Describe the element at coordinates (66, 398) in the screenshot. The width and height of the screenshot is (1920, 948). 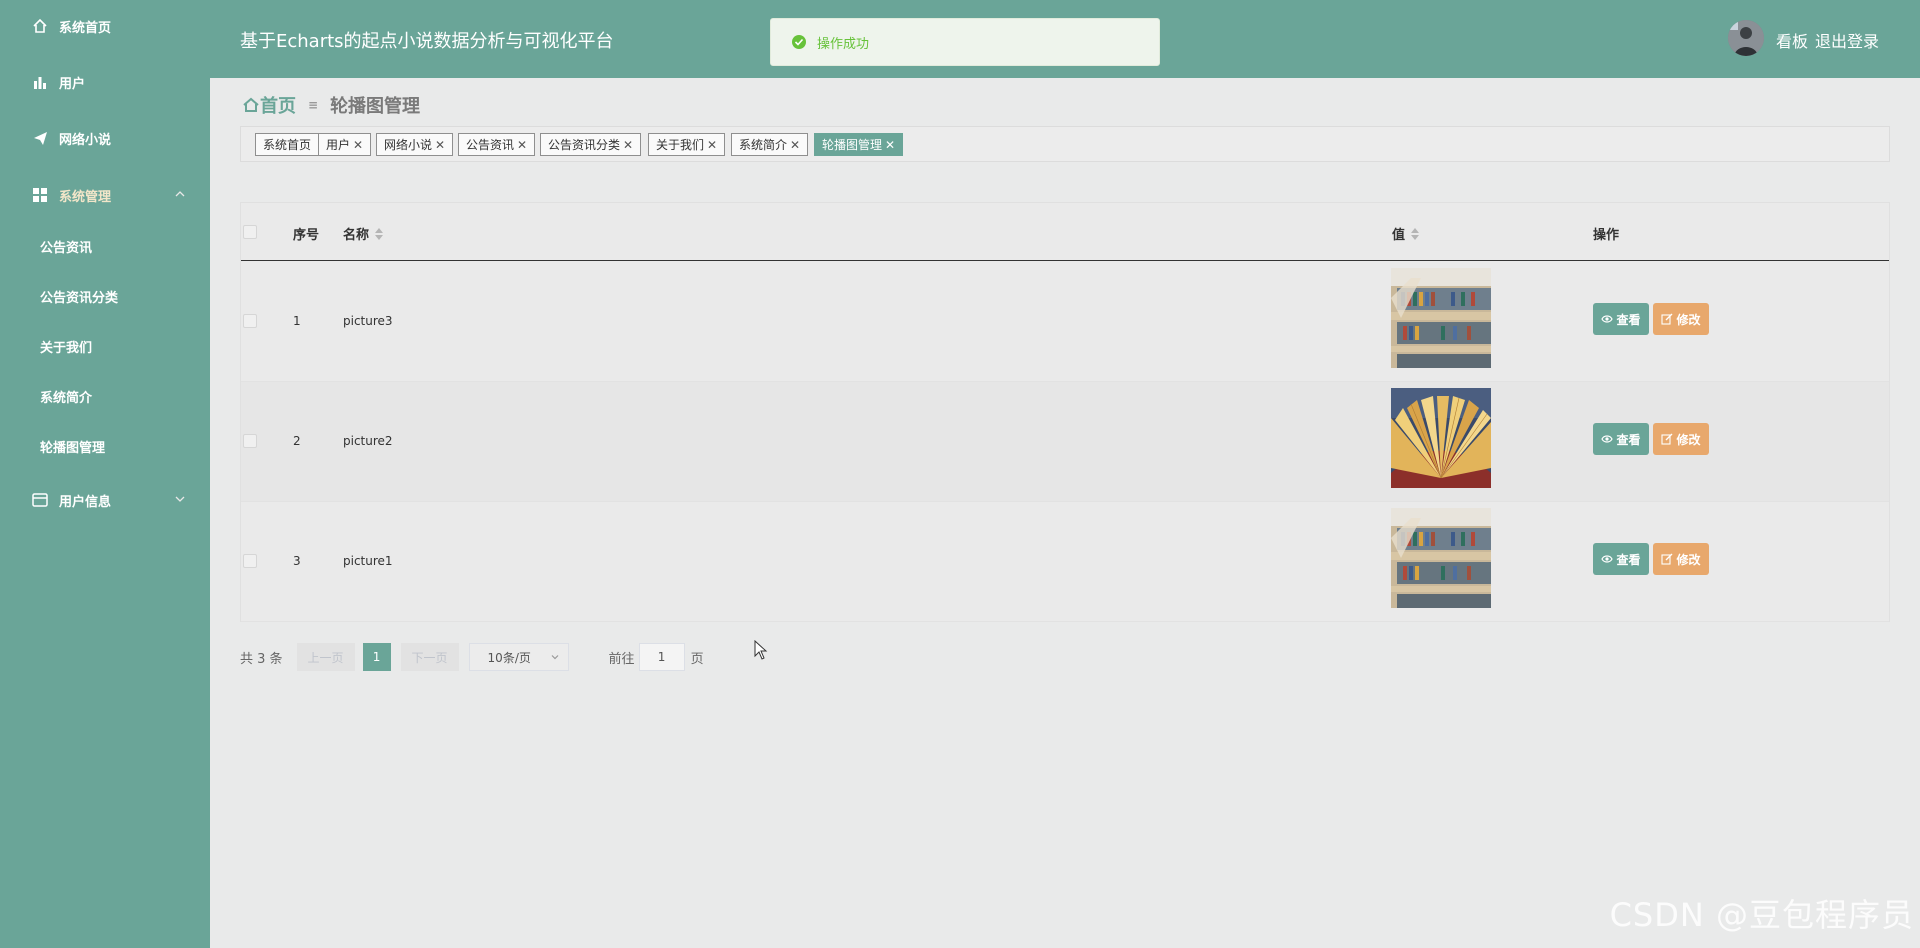
I see `submenu-label: 系统简介` at that location.